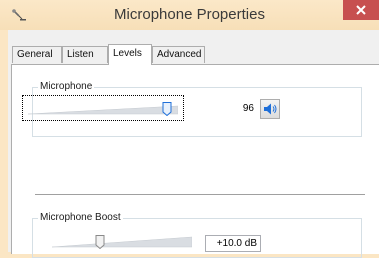  Describe the element at coordinates (66, 87) in the screenshot. I see `microphone-group-label: Microphone` at that location.